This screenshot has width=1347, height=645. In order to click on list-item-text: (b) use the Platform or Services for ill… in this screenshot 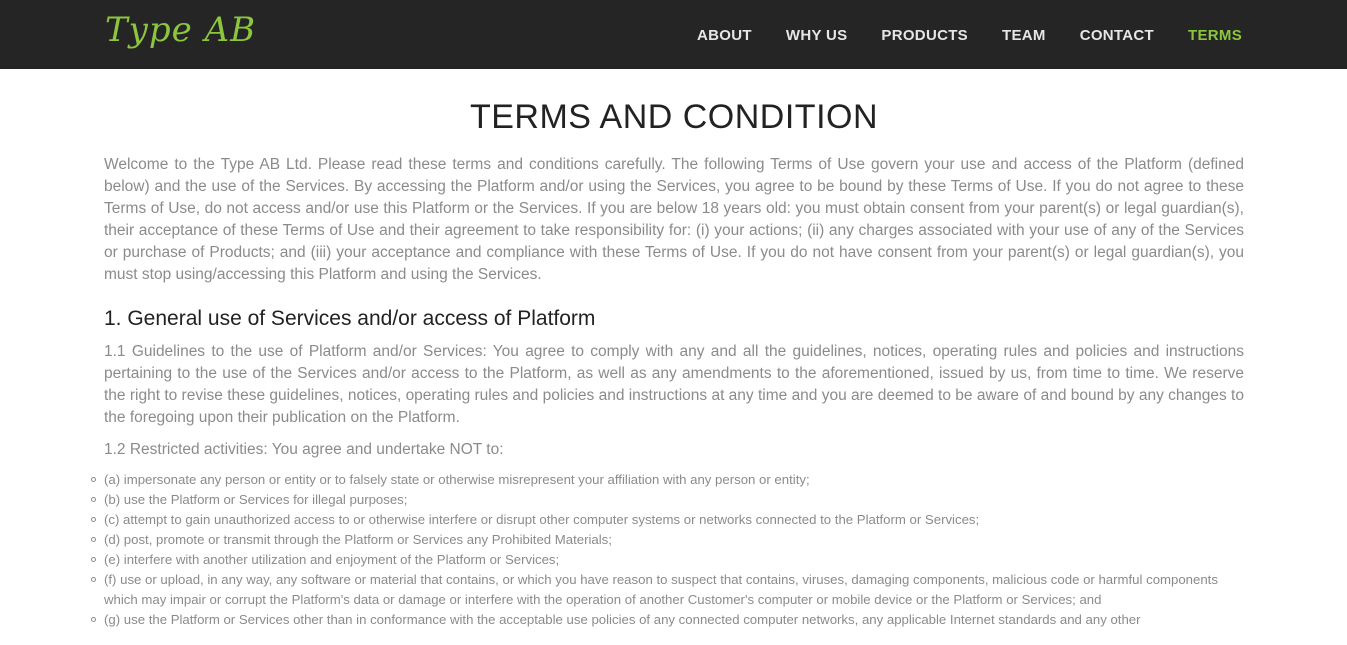, I will do `click(256, 499)`.